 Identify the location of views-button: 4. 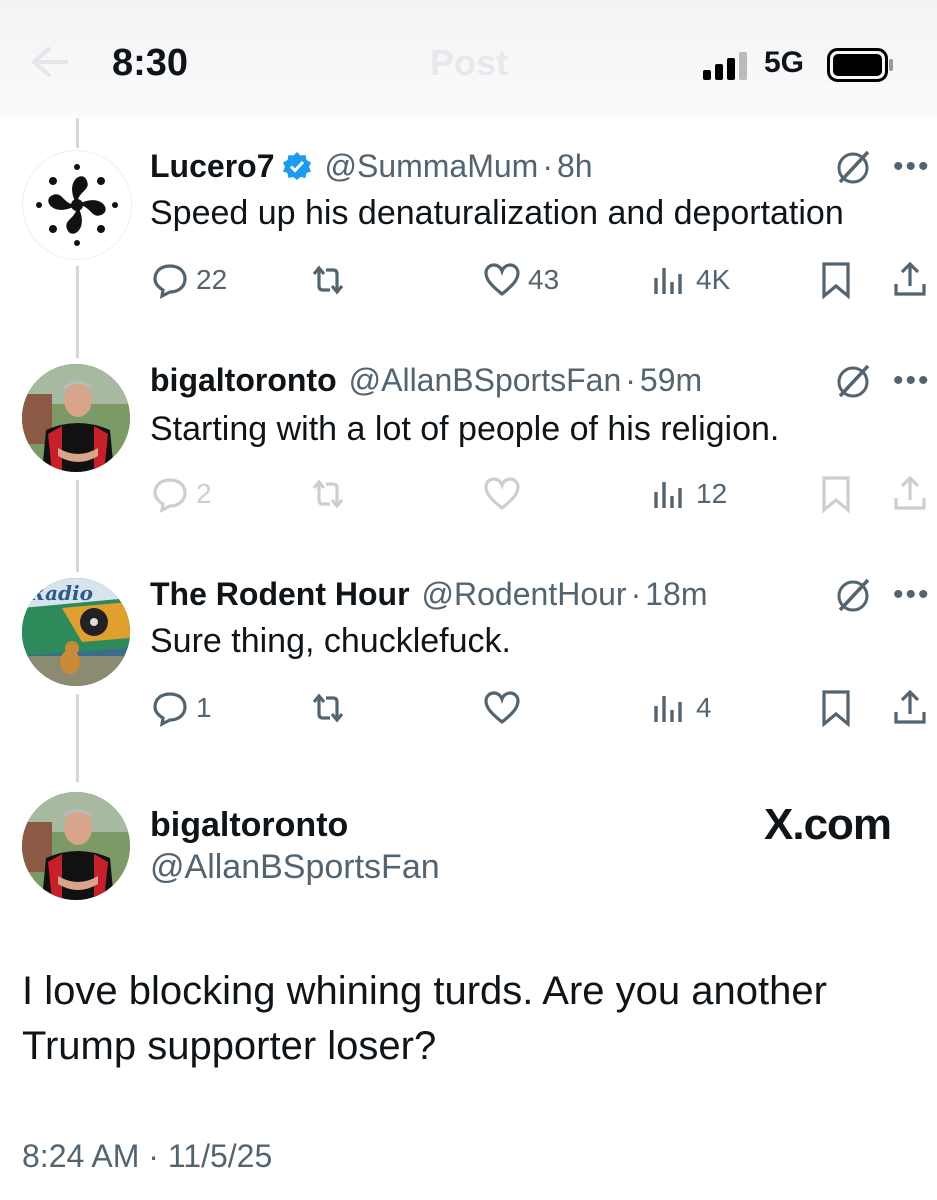
(681, 708).